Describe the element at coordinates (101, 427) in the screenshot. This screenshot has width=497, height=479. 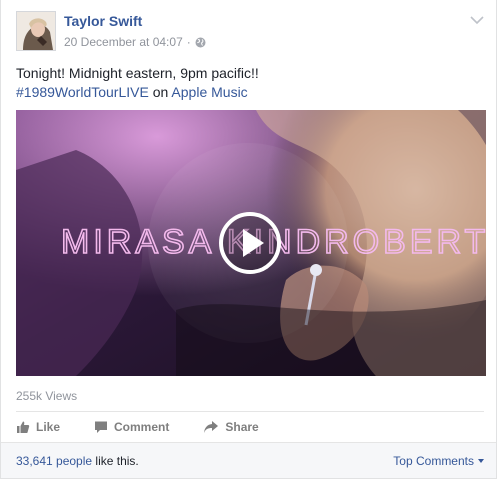
I see `comment-icon` at that location.